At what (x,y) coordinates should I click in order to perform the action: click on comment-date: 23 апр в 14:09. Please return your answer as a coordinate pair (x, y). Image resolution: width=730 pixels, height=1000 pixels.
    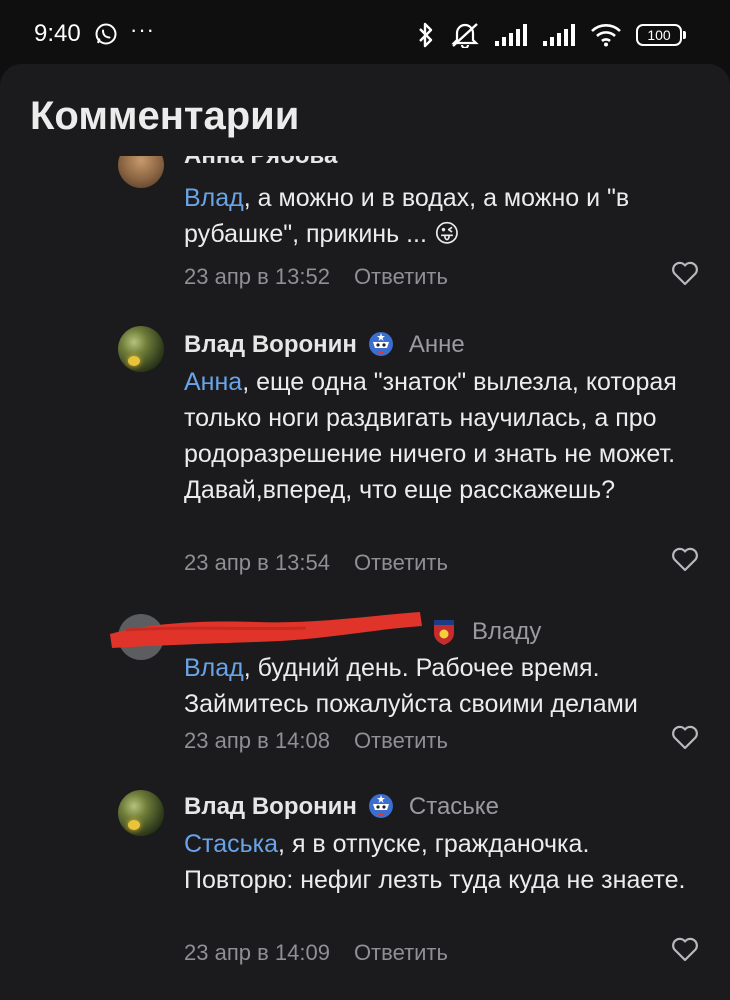
    Looking at the image, I should click on (257, 952).